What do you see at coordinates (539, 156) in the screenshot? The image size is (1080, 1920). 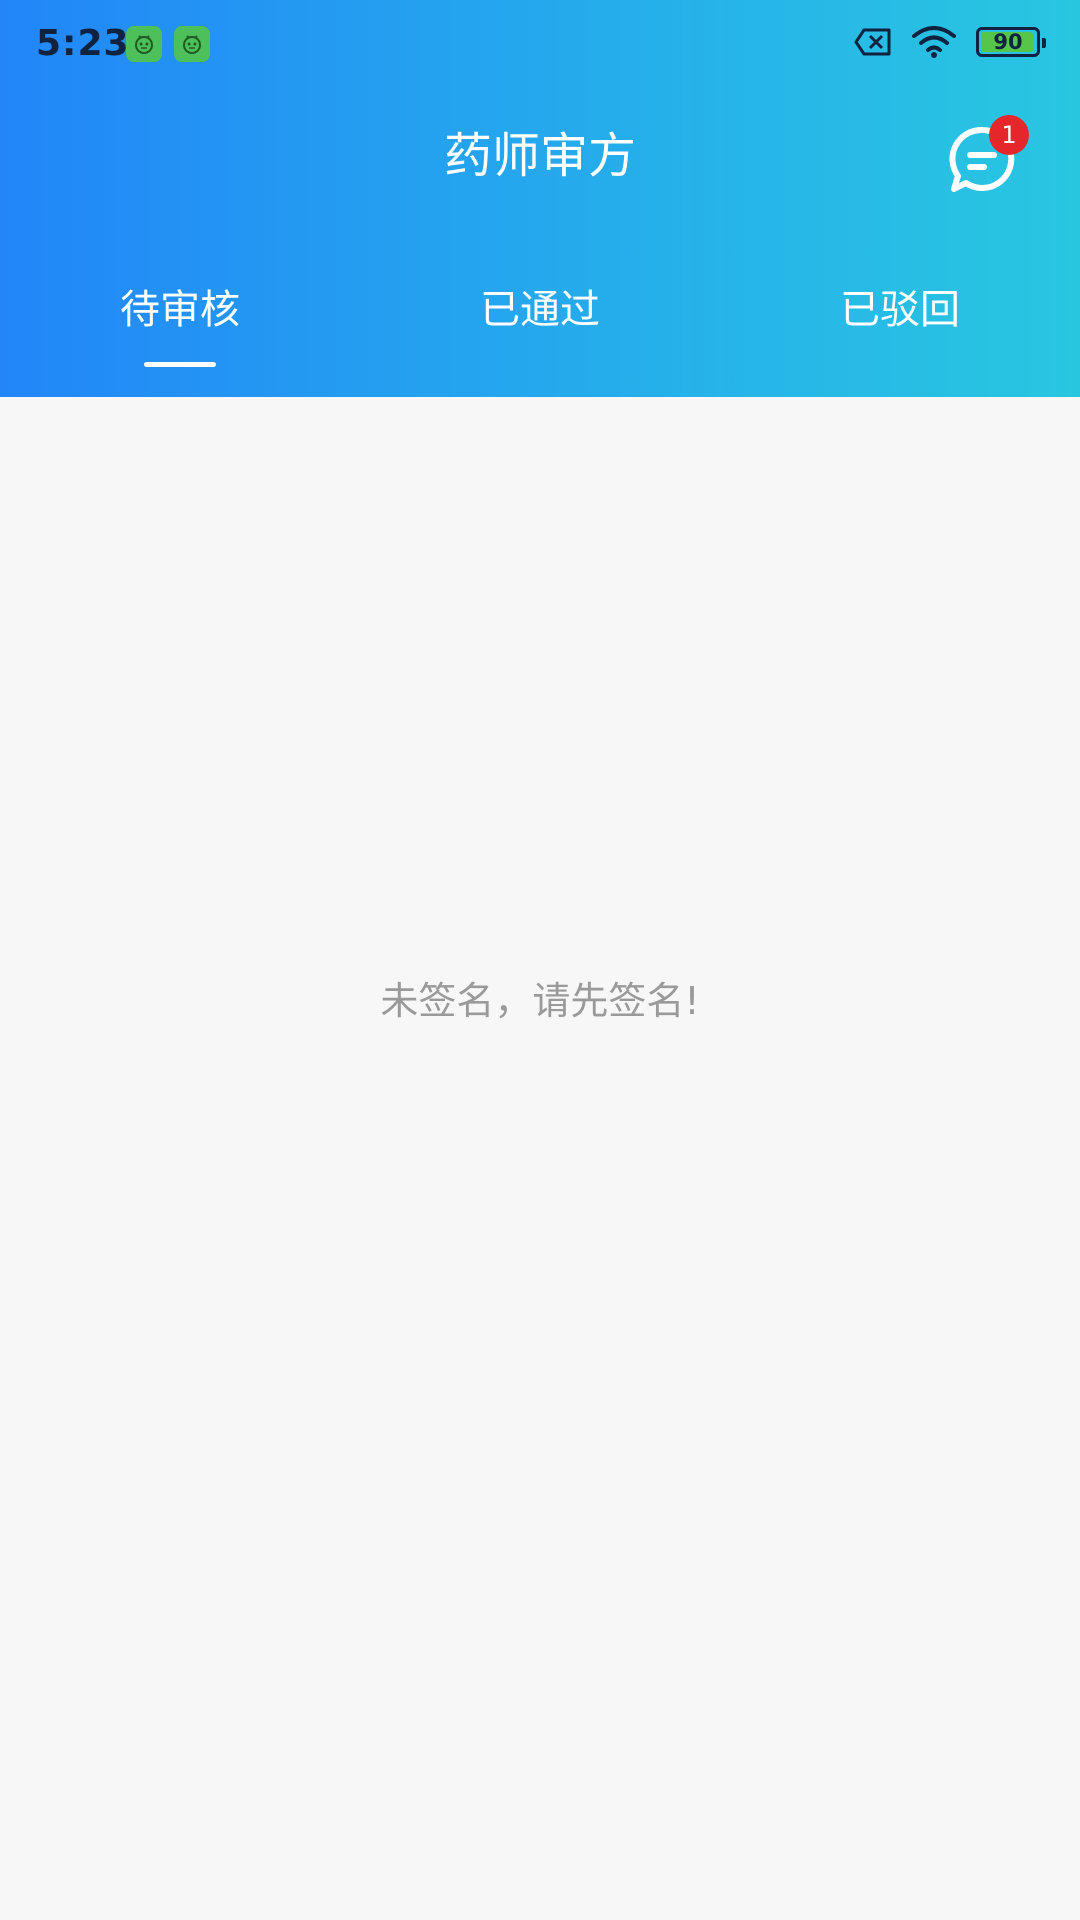 I see `page-title: 药师审方` at bounding box center [539, 156].